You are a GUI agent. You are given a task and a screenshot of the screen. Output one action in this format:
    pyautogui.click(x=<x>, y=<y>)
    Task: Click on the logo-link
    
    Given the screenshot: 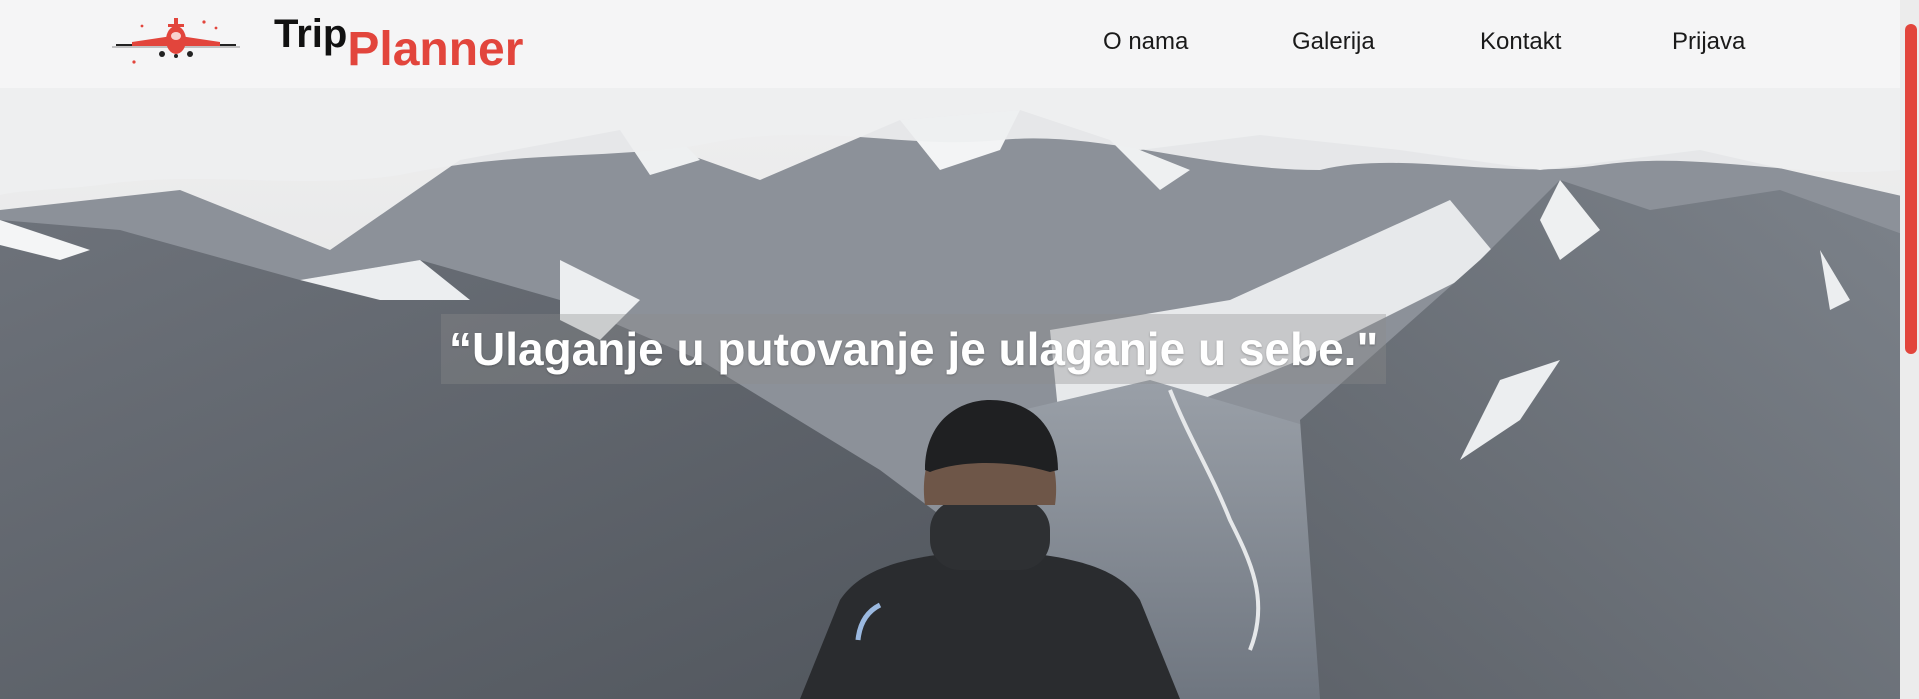 What is the action you would take?
    pyautogui.click(x=176, y=41)
    